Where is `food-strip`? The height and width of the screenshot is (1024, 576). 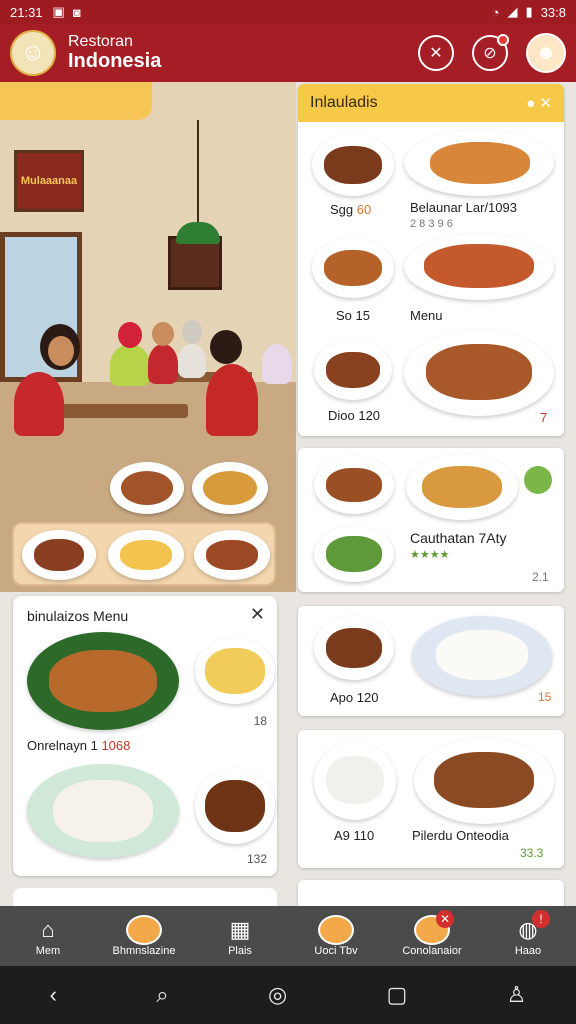
food-strip is located at coordinates (144, 554).